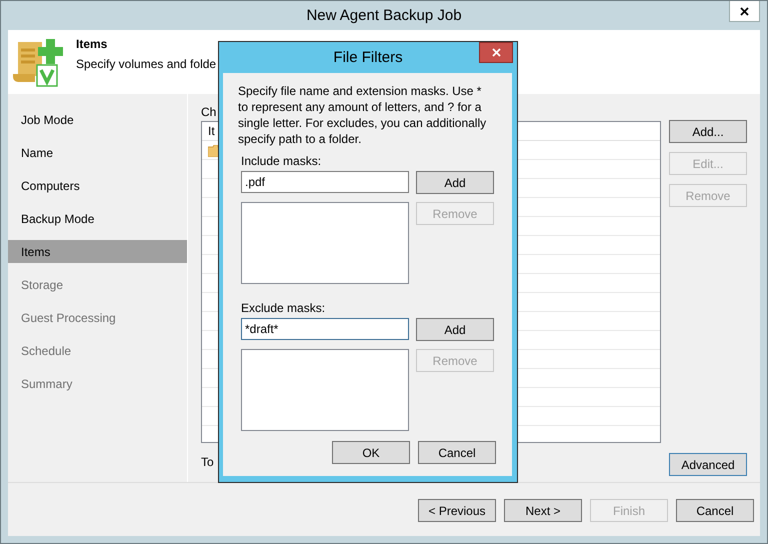 Image resolution: width=768 pixels, height=544 pixels. I want to click on scroll-with-plus-icon, so click(39, 62).